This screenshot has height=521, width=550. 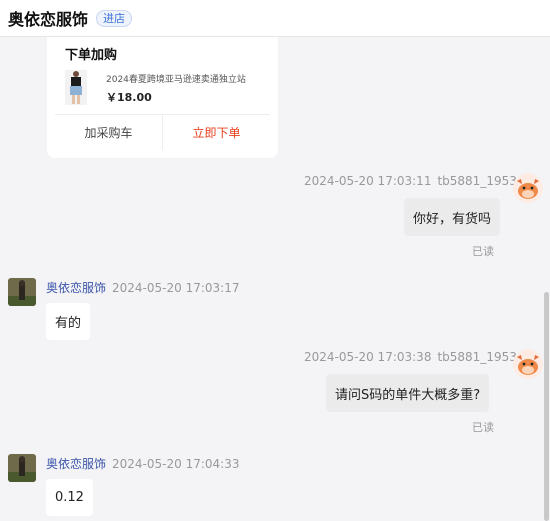 What do you see at coordinates (109, 132) in the screenshot?
I see `add-to-cart-button: 加采购车` at bounding box center [109, 132].